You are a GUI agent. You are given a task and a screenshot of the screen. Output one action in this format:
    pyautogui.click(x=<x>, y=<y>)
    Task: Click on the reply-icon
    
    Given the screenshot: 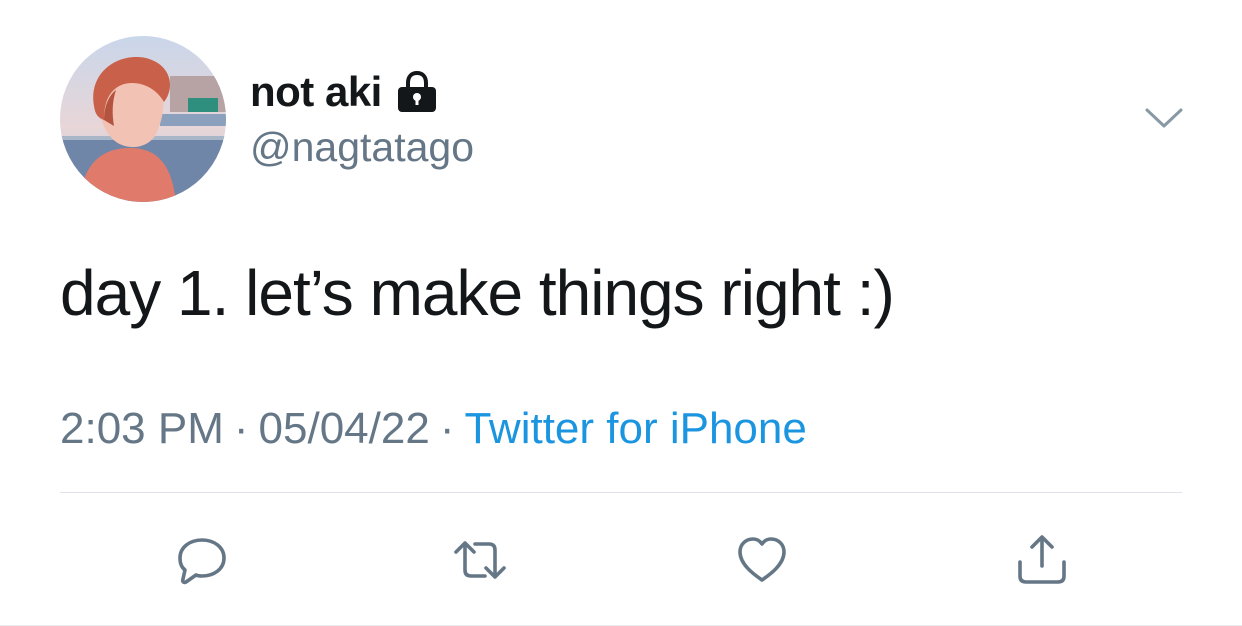 What is the action you would take?
    pyautogui.click(x=202, y=561)
    